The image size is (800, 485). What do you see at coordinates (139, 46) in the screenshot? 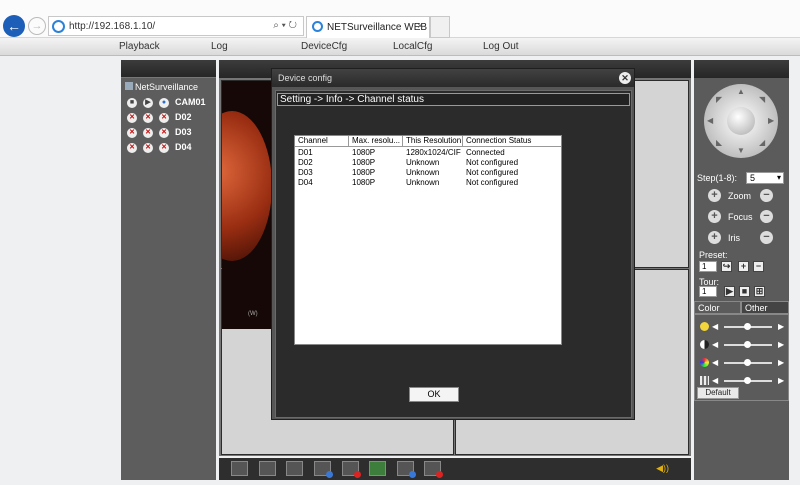
I see `menu-playback: Playback` at bounding box center [139, 46].